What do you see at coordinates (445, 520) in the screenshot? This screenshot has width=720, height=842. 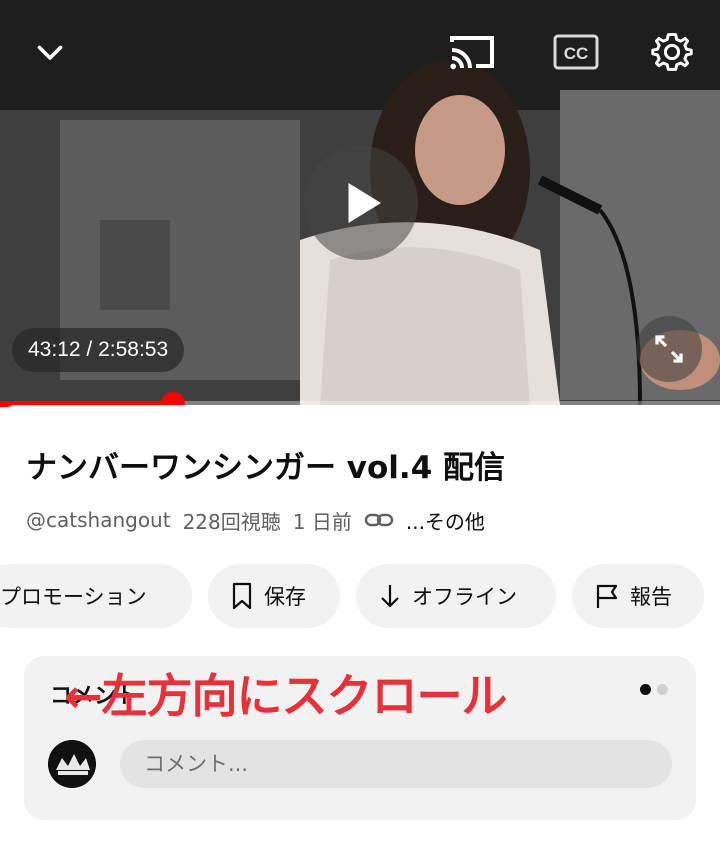 I see `more-link: ...その他` at bounding box center [445, 520].